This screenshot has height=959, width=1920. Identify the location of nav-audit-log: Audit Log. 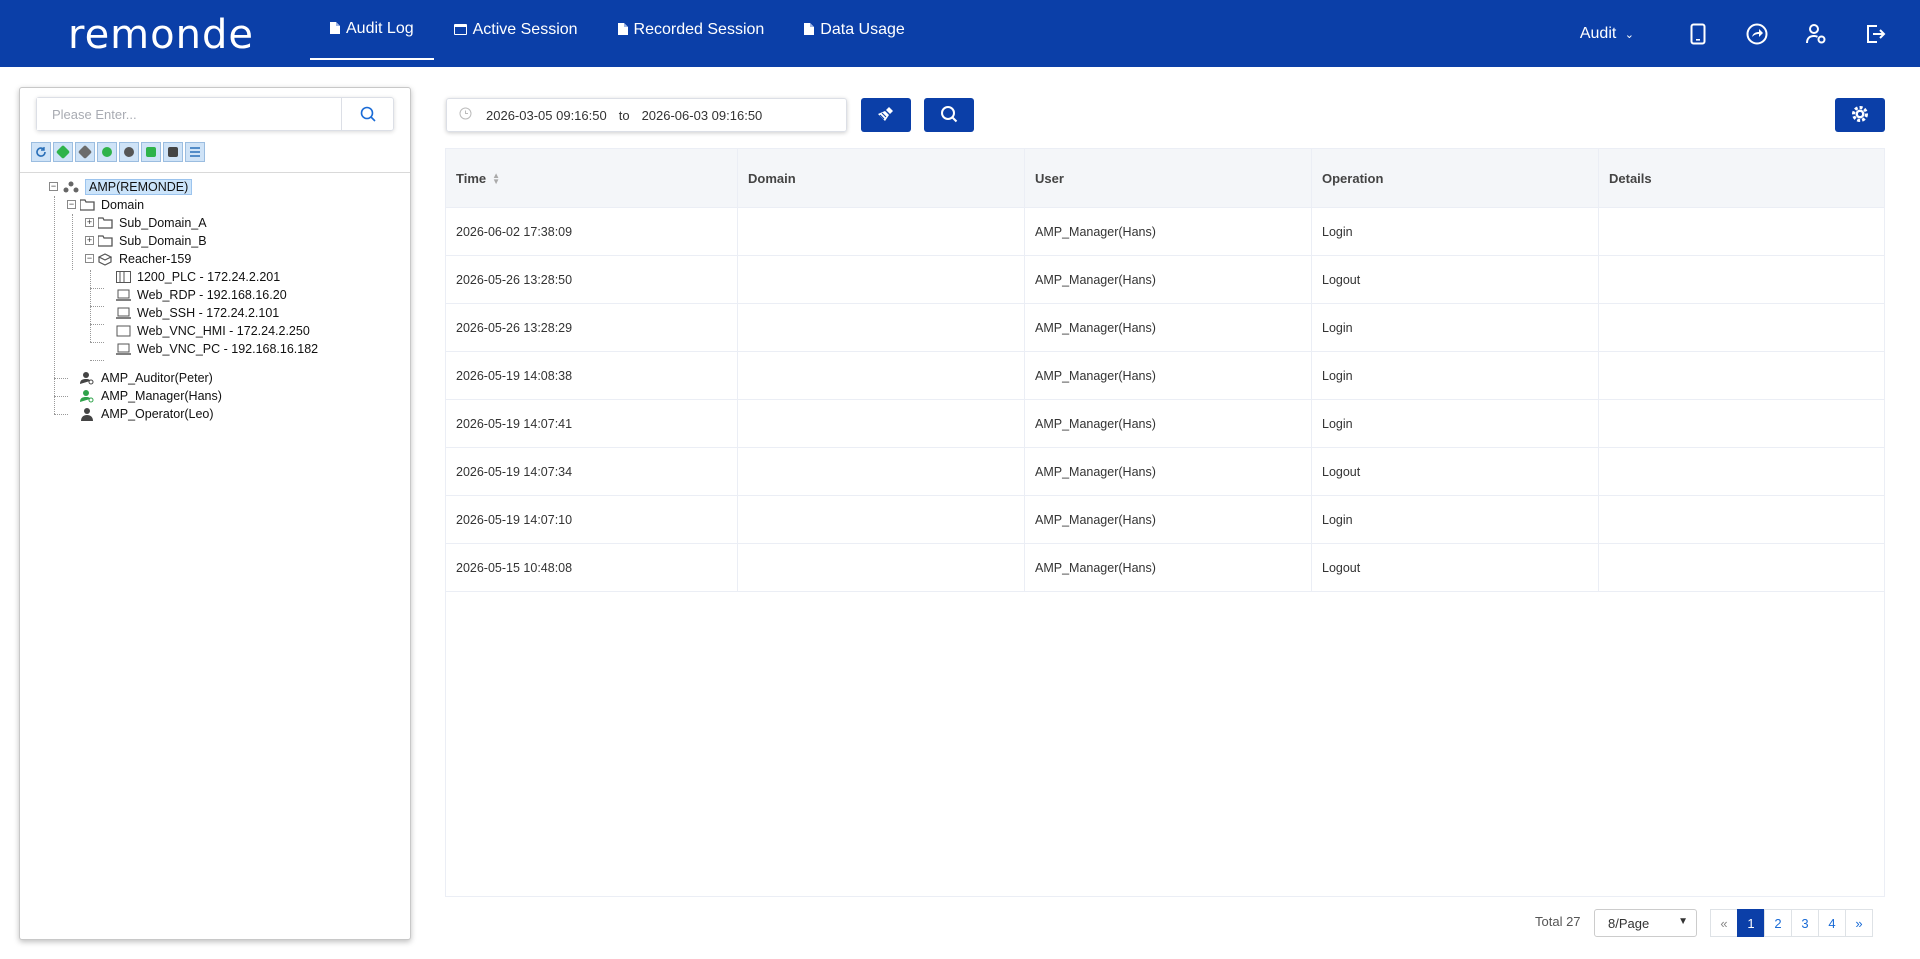
(372, 30).